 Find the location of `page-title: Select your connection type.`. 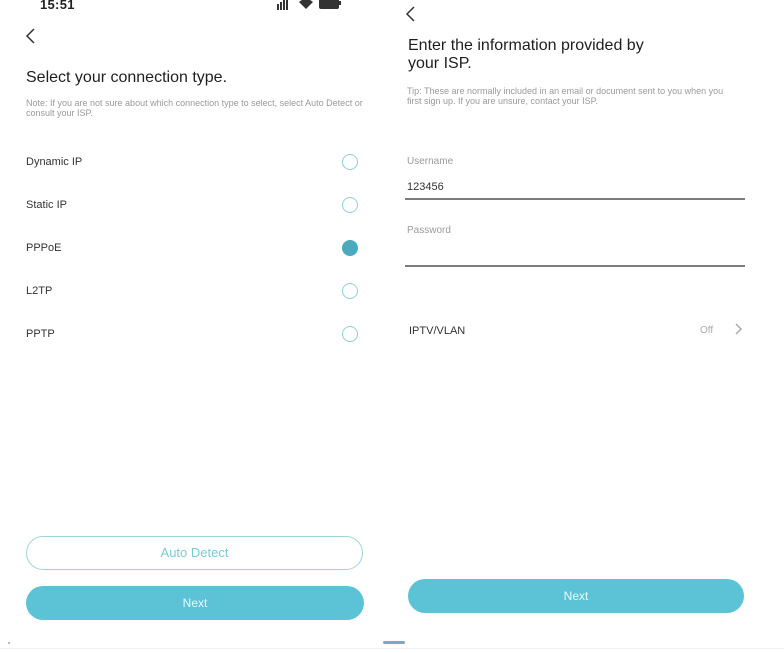

page-title: Select your connection type. is located at coordinates (127, 77).